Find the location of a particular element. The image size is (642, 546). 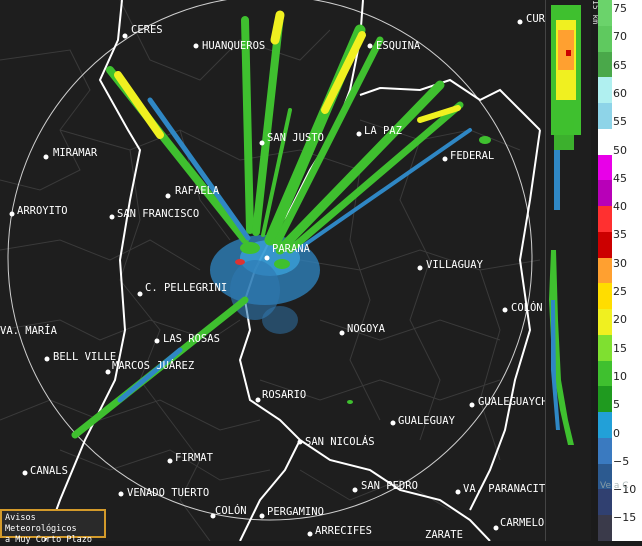

colorbar-strip is located at coordinates (605, 271).